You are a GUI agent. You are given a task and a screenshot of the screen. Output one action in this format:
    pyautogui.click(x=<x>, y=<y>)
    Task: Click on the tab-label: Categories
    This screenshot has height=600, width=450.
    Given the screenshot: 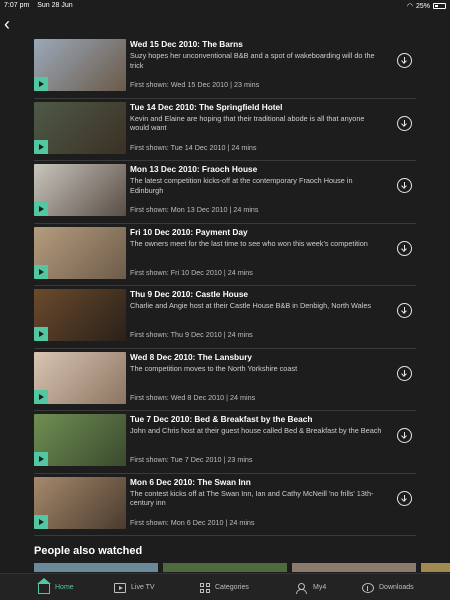 What is the action you would take?
    pyautogui.click(x=232, y=587)
    